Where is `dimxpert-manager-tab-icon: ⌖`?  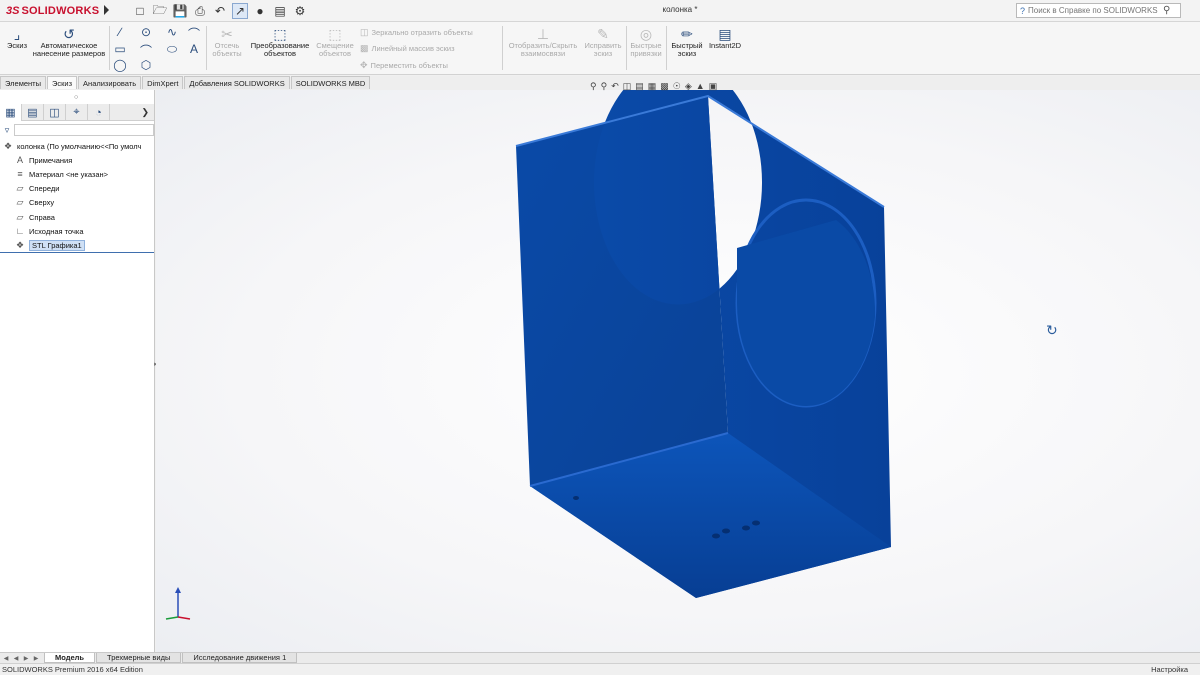
dimxpert-manager-tab-icon: ⌖ is located at coordinates (77, 112).